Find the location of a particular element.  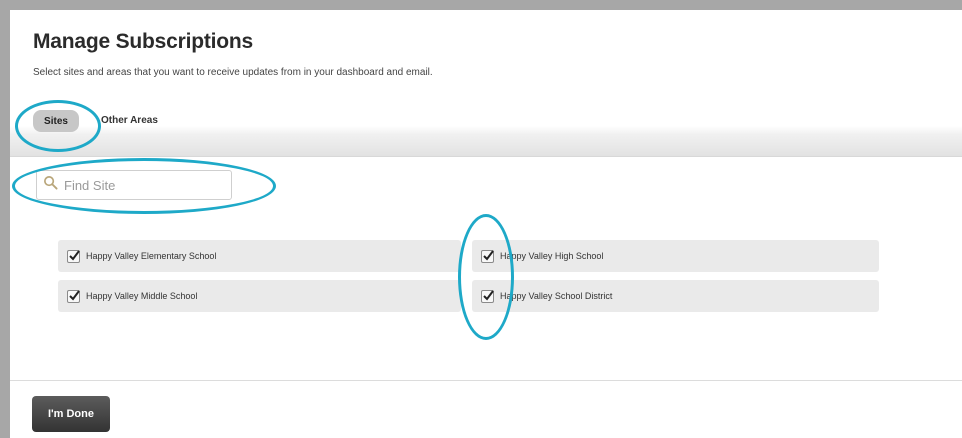

site-label: Happy Valley Middle School is located at coordinates (142, 296).